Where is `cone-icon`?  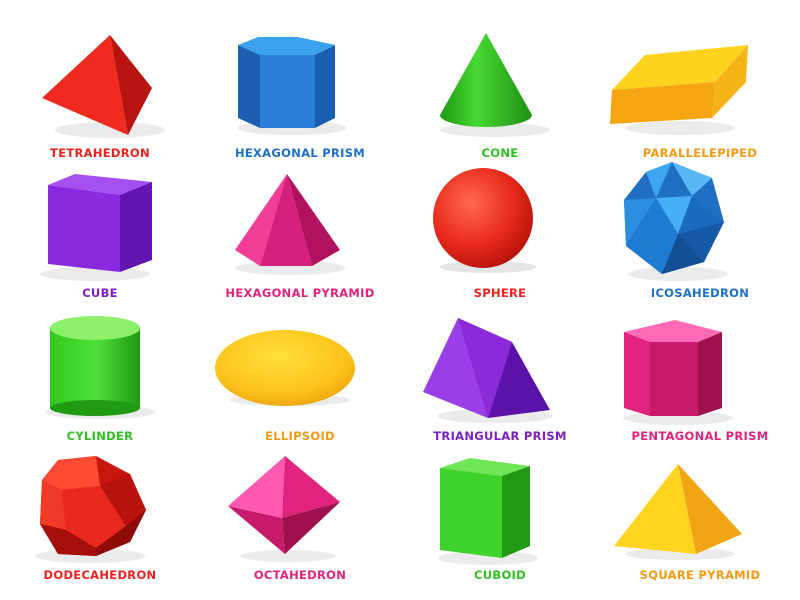 cone-icon is located at coordinates (495, 85).